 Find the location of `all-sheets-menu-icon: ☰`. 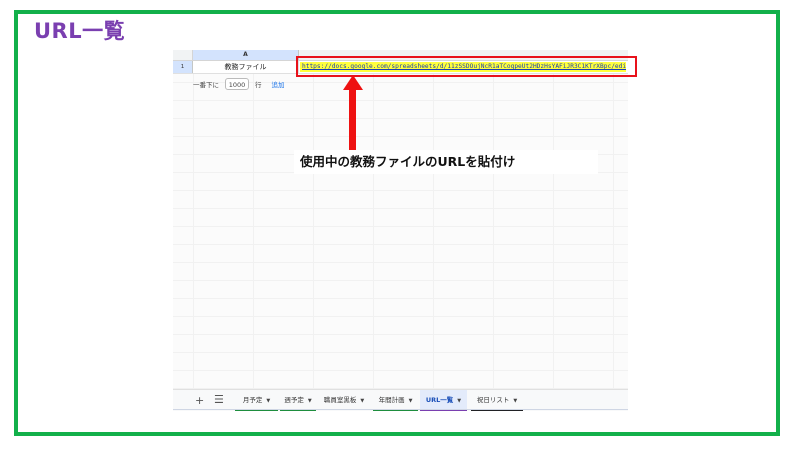

all-sheets-menu-icon: ☰ is located at coordinates (219, 399).